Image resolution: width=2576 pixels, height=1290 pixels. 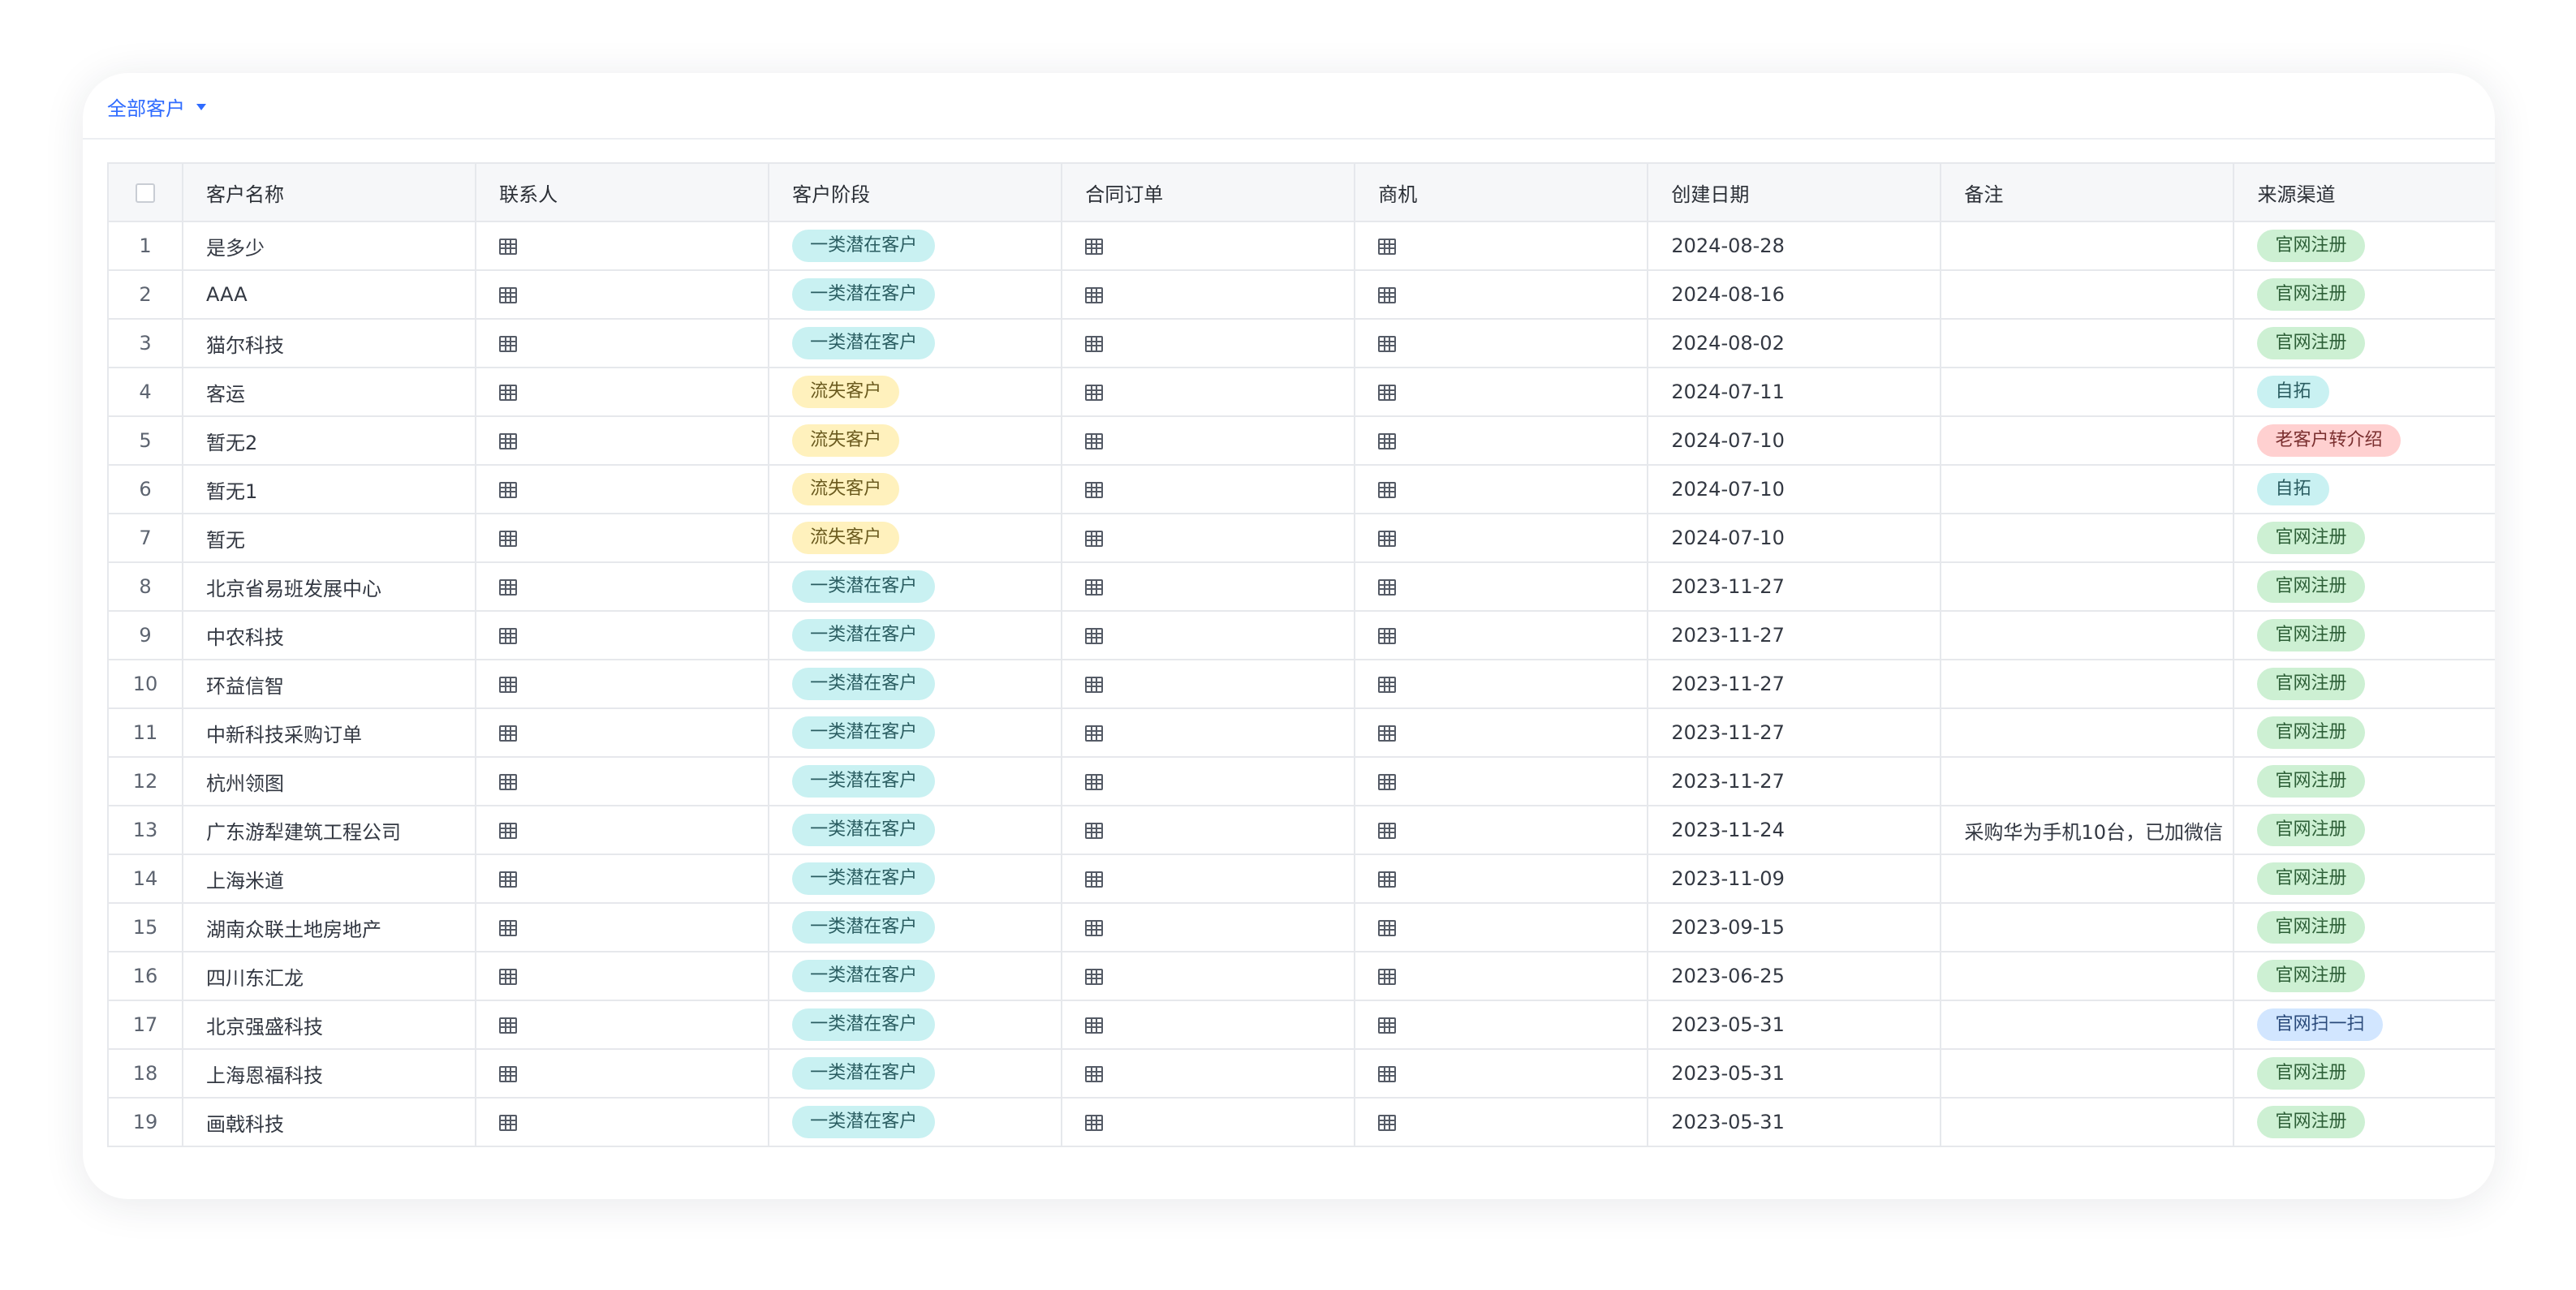 What do you see at coordinates (2364, 441) in the screenshot?
I see `source-cell: 老客户转介绍` at bounding box center [2364, 441].